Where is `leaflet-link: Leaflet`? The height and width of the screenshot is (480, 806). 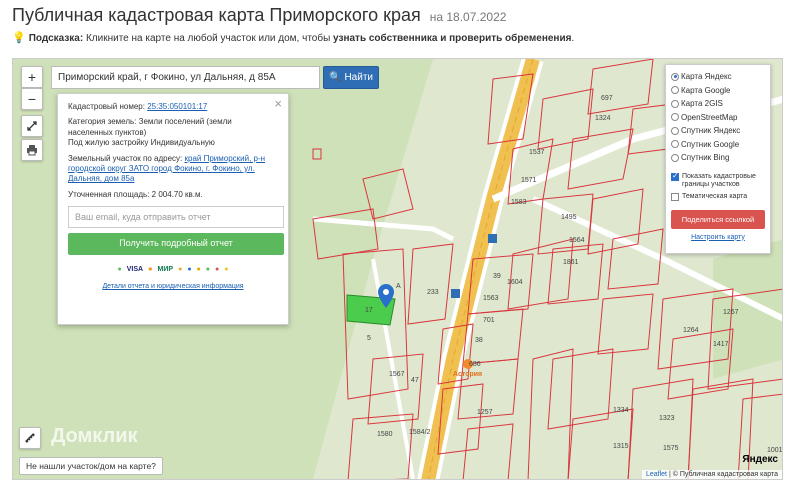 leaflet-link: Leaflet is located at coordinates (656, 474).